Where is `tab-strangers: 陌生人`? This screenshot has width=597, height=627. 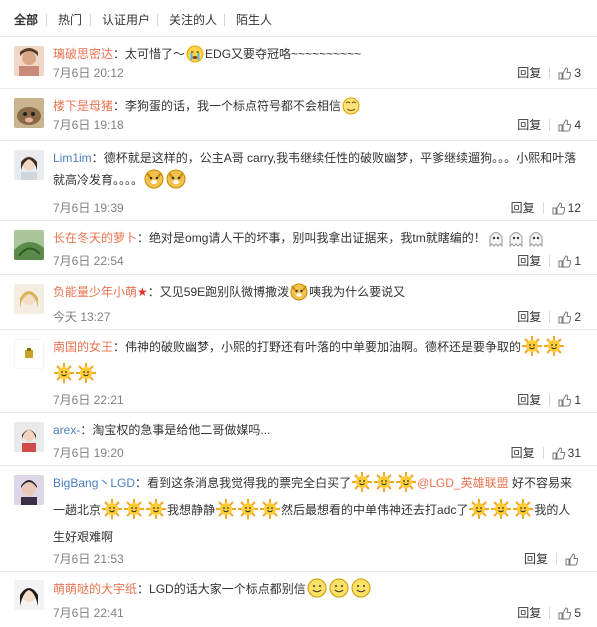
tab-strangers: 陌生人 is located at coordinates (254, 20).